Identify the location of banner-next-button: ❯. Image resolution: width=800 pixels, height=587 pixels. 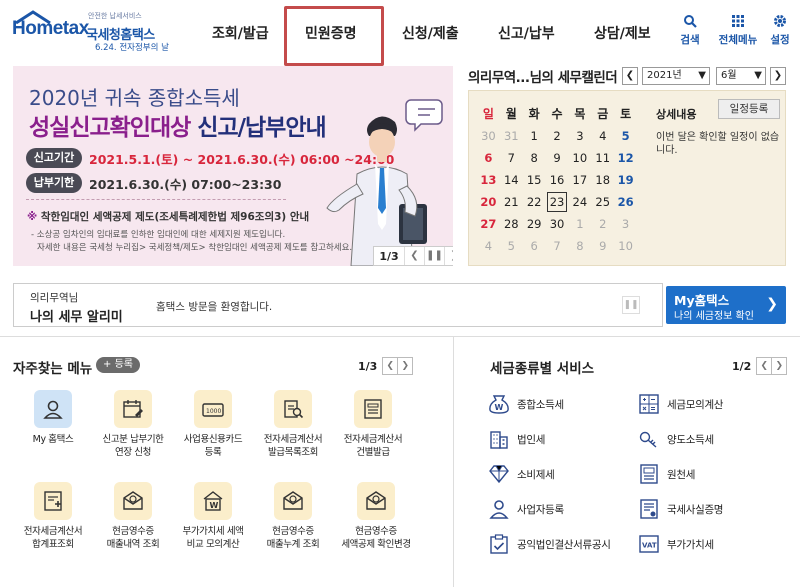
(448, 256).